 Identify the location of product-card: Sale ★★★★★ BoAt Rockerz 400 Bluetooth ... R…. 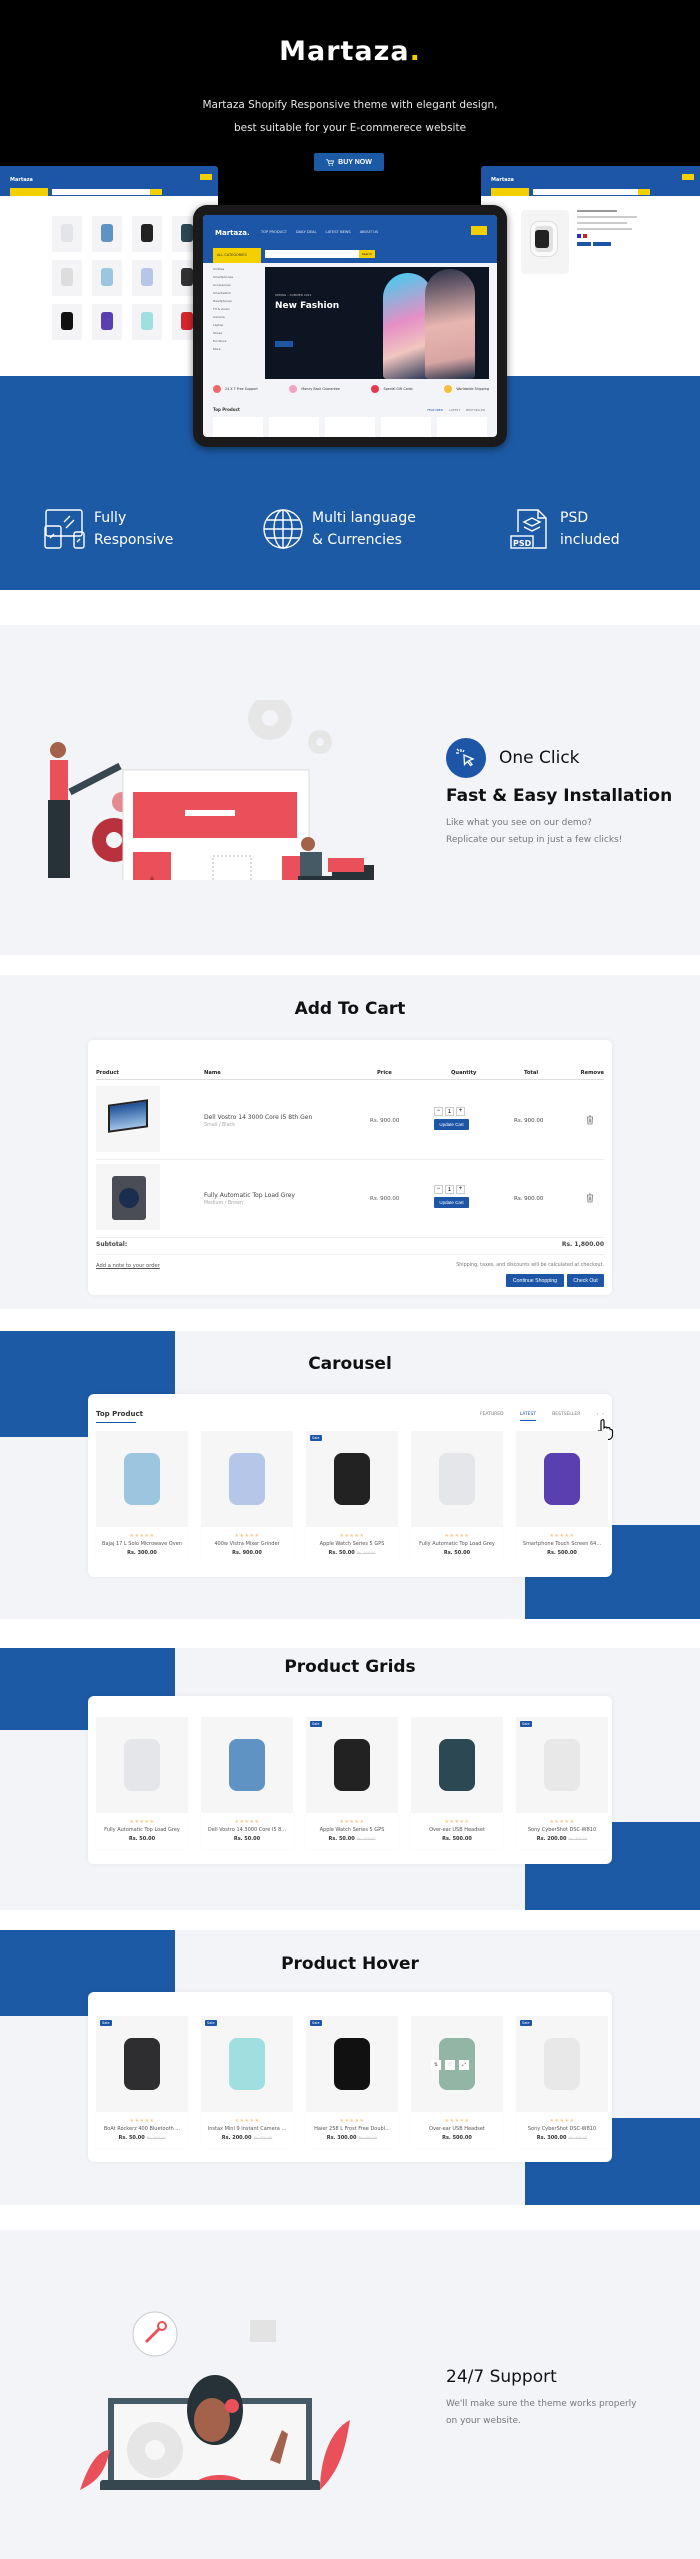
(142, 2082).